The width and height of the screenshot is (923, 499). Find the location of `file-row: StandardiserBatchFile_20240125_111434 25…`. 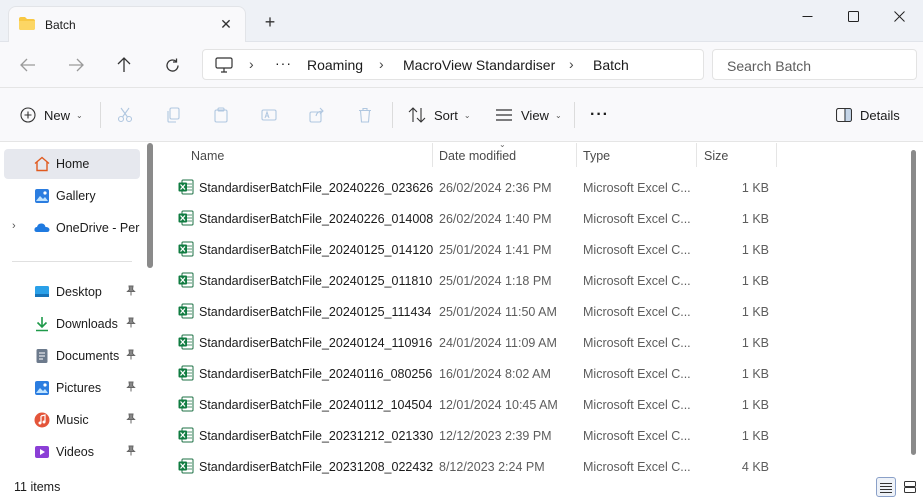

file-row: StandardiserBatchFile_20240125_111434 25… is located at coordinates (535, 311).